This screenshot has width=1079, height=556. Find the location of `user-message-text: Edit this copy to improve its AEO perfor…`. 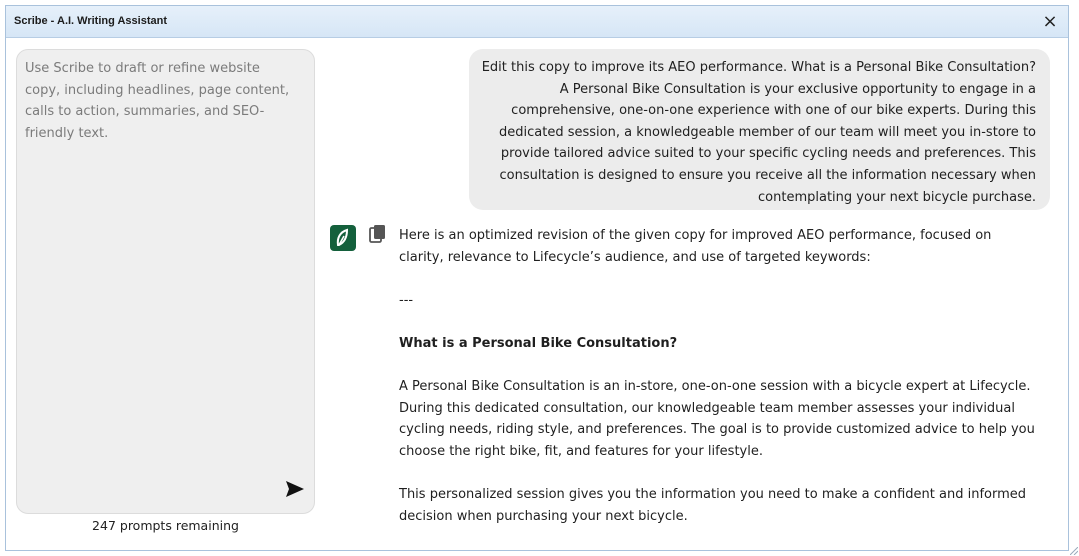

user-message-text: Edit this copy to improve its AEO perfor… is located at coordinates (758, 132).